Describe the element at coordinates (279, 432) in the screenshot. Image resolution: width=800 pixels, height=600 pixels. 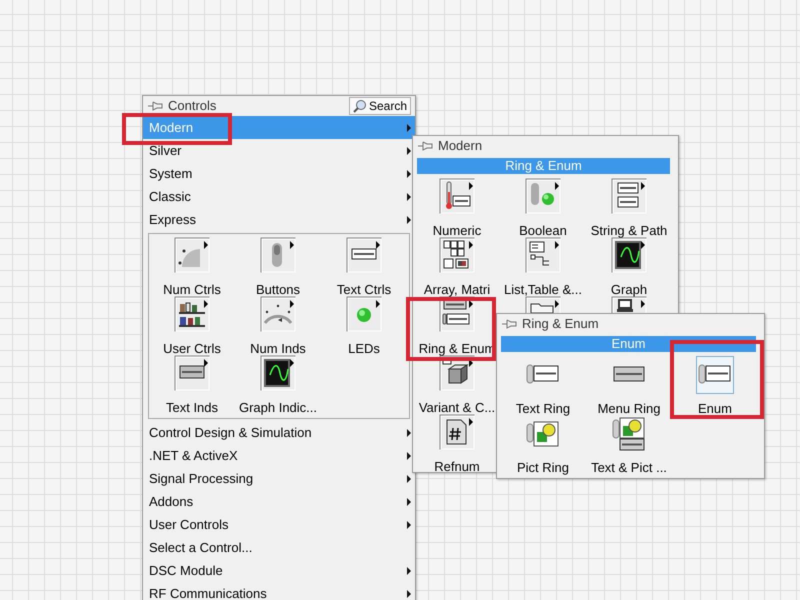
I see `menu-item: Control Design & Simulation` at that location.